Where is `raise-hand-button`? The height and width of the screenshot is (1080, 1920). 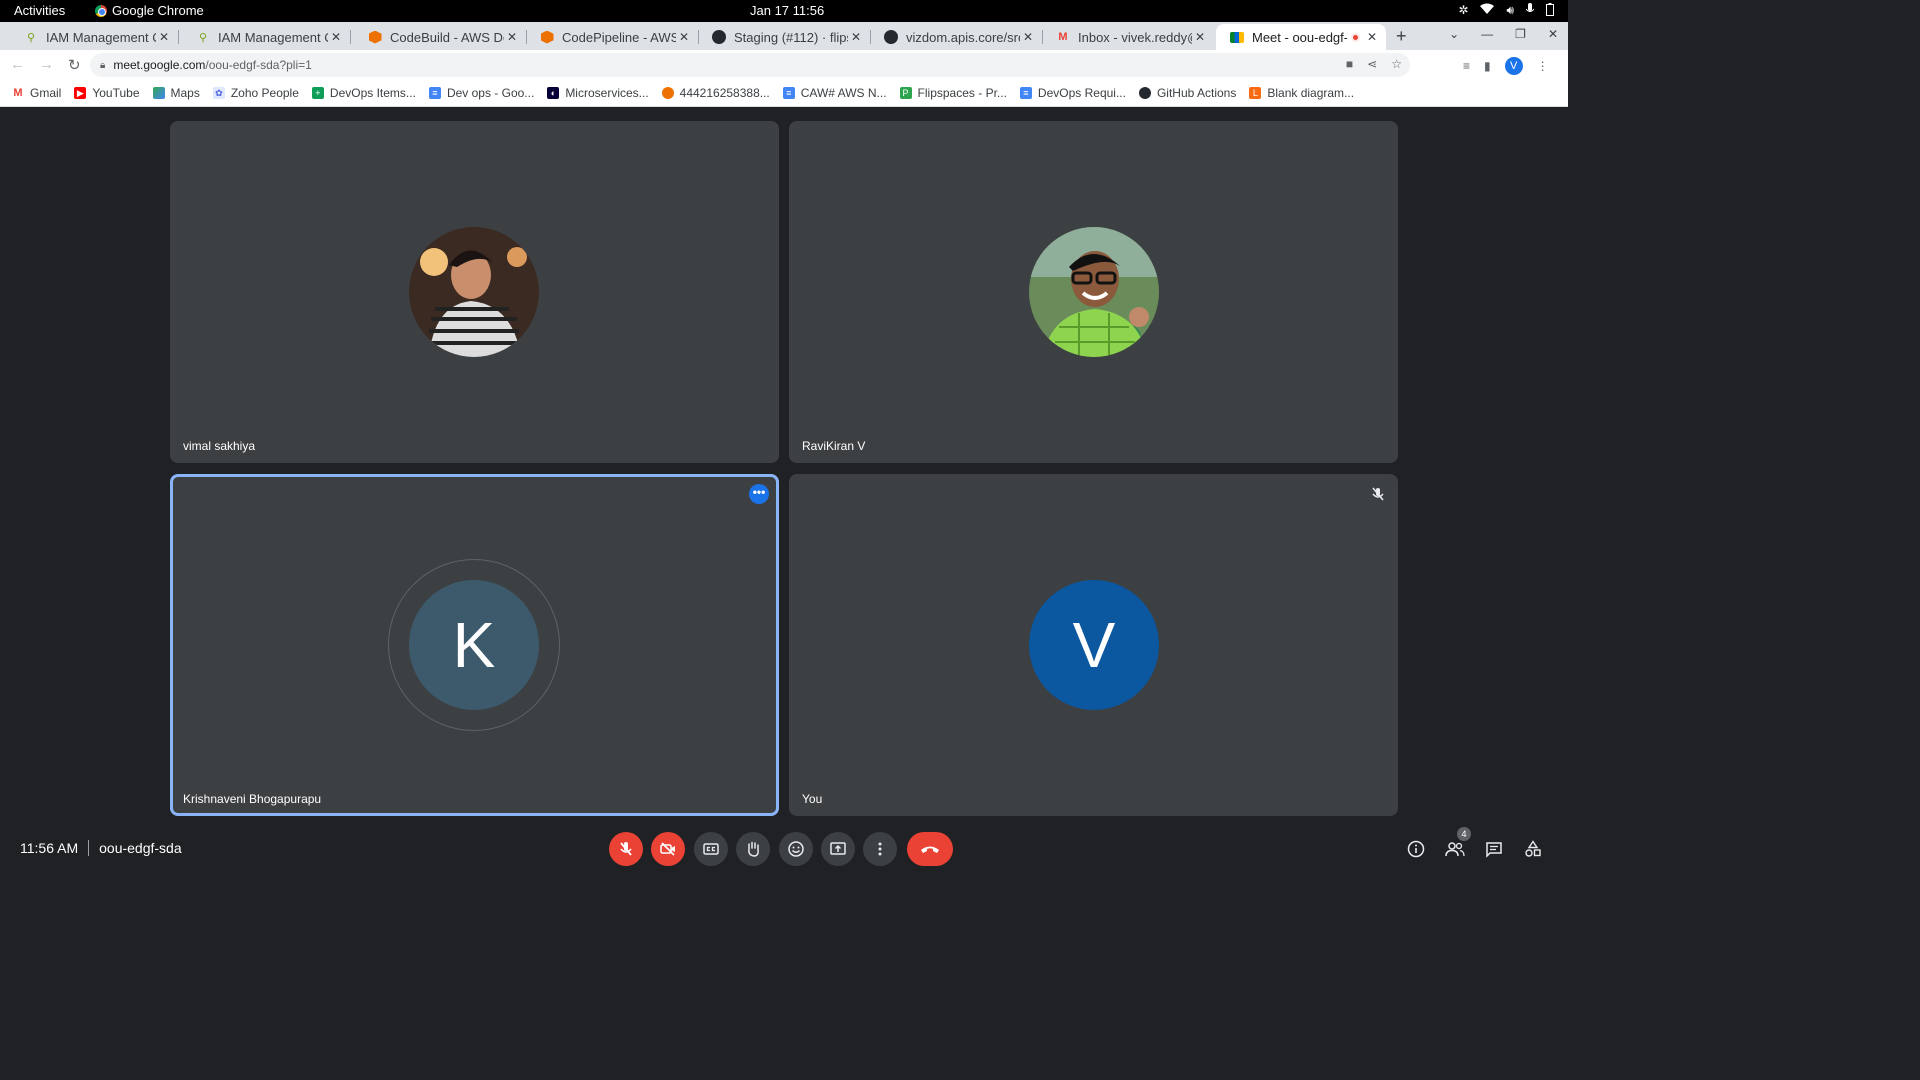
raise-hand-button is located at coordinates (753, 849).